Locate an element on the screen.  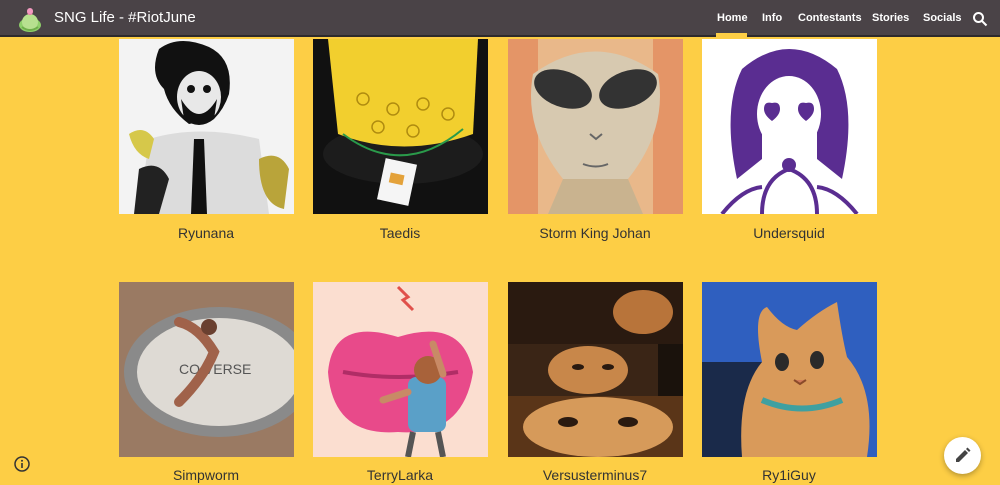
contestant-name: Simpworm is located at coordinates (206, 475).